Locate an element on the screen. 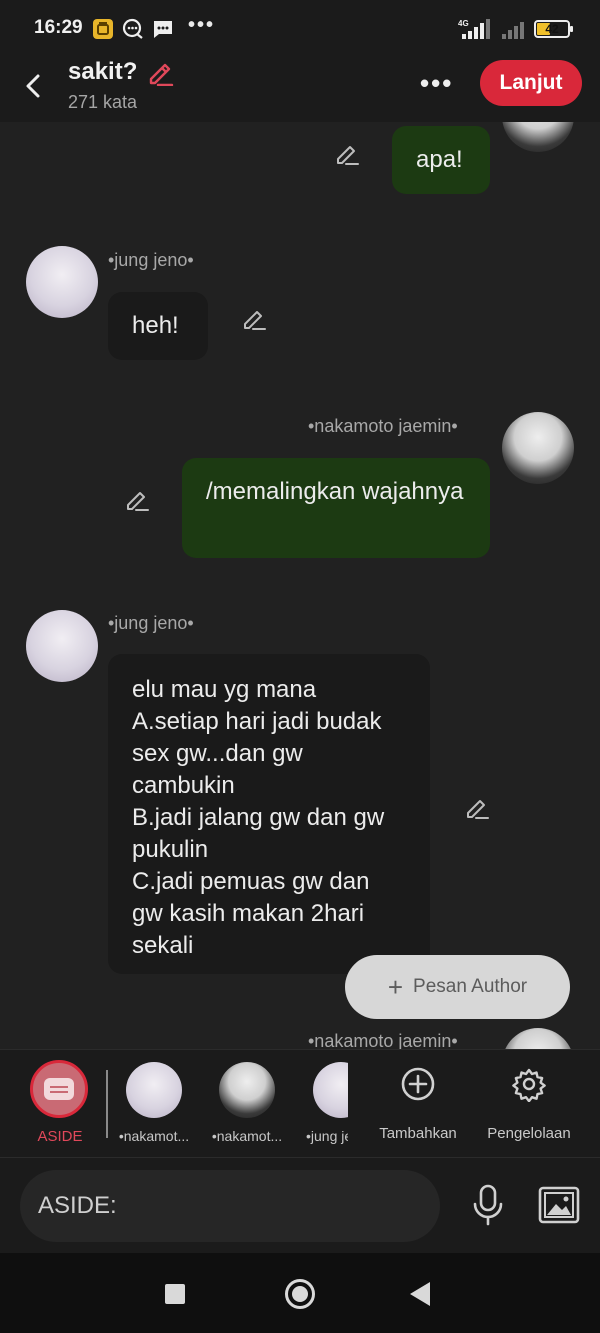  author-message-button: + Pesan Author is located at coordinates (457, 987).